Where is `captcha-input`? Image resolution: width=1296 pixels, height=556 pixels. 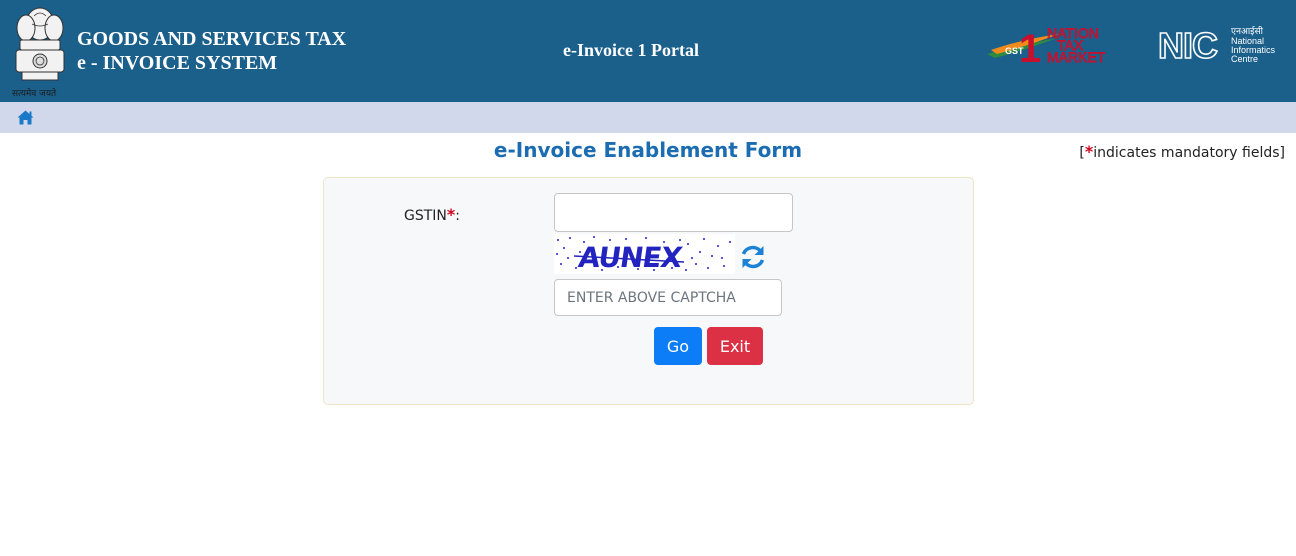 captcha-input is located at coordinates (668, 297).